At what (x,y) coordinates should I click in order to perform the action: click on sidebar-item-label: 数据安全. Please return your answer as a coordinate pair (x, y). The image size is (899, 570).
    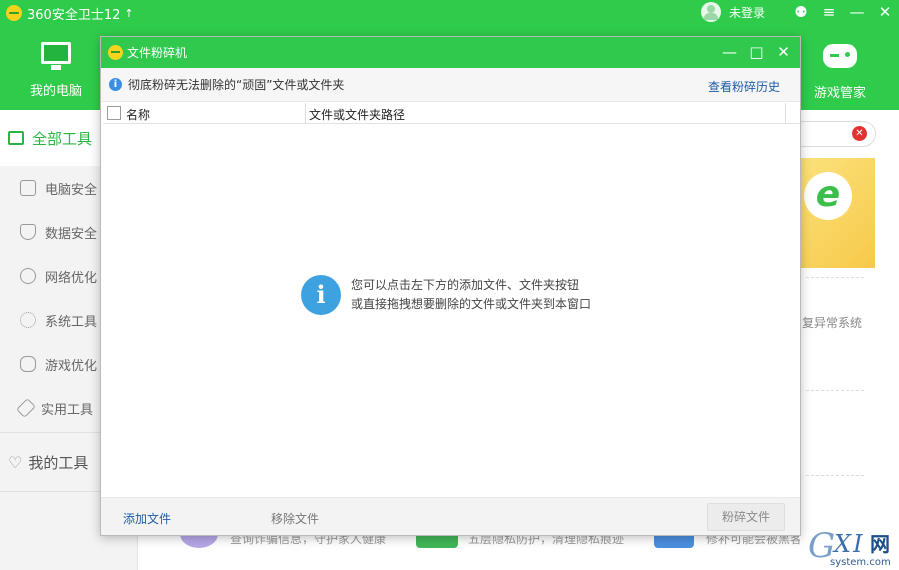
    Looking at the image, I should click on (71, 234).